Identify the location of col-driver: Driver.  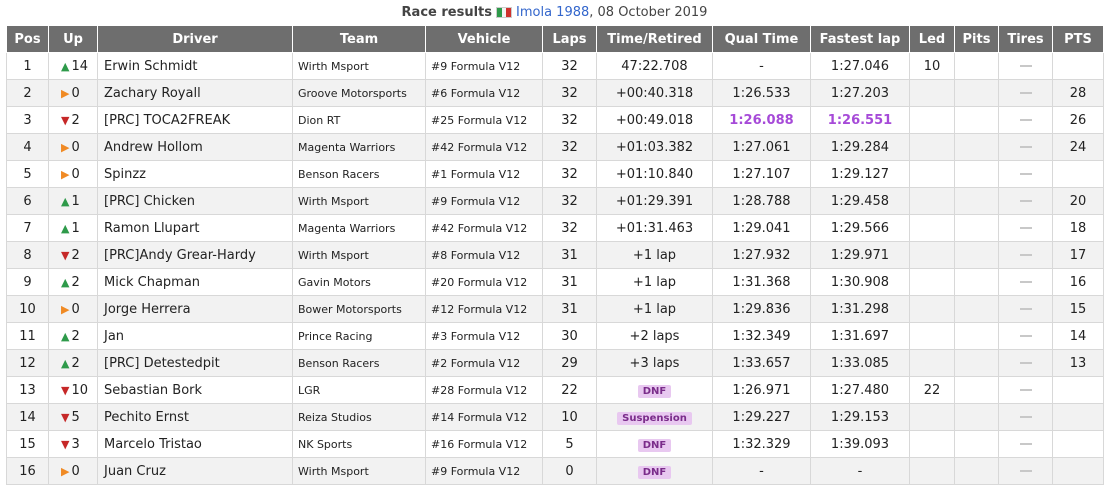
(195, 39).